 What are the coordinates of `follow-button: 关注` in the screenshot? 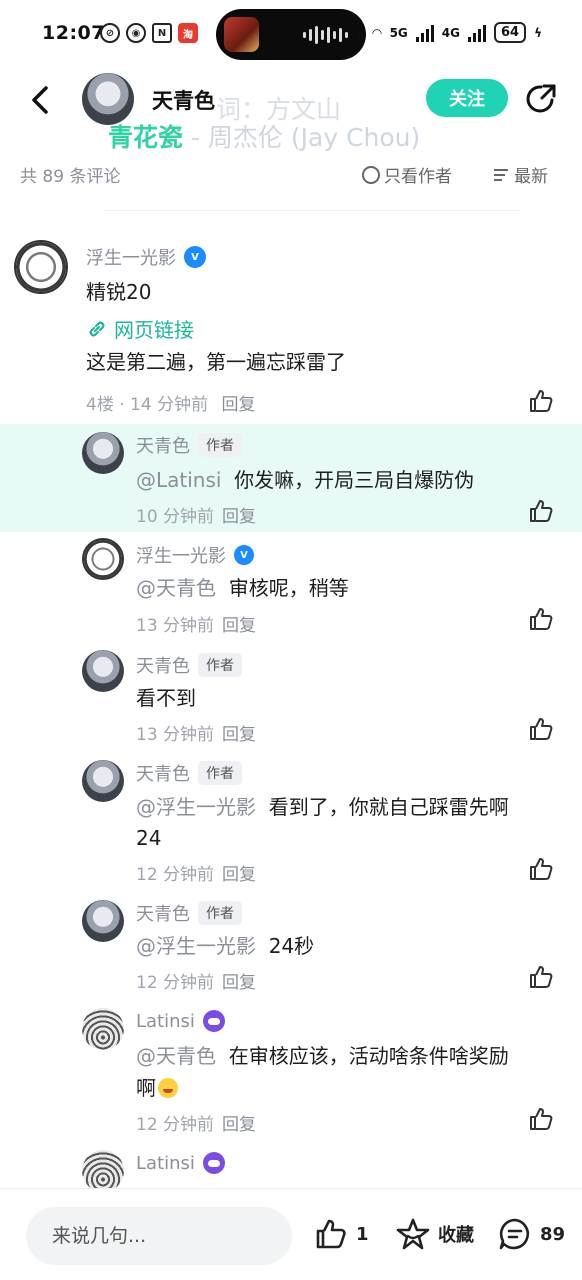 It's located at (467, 98).